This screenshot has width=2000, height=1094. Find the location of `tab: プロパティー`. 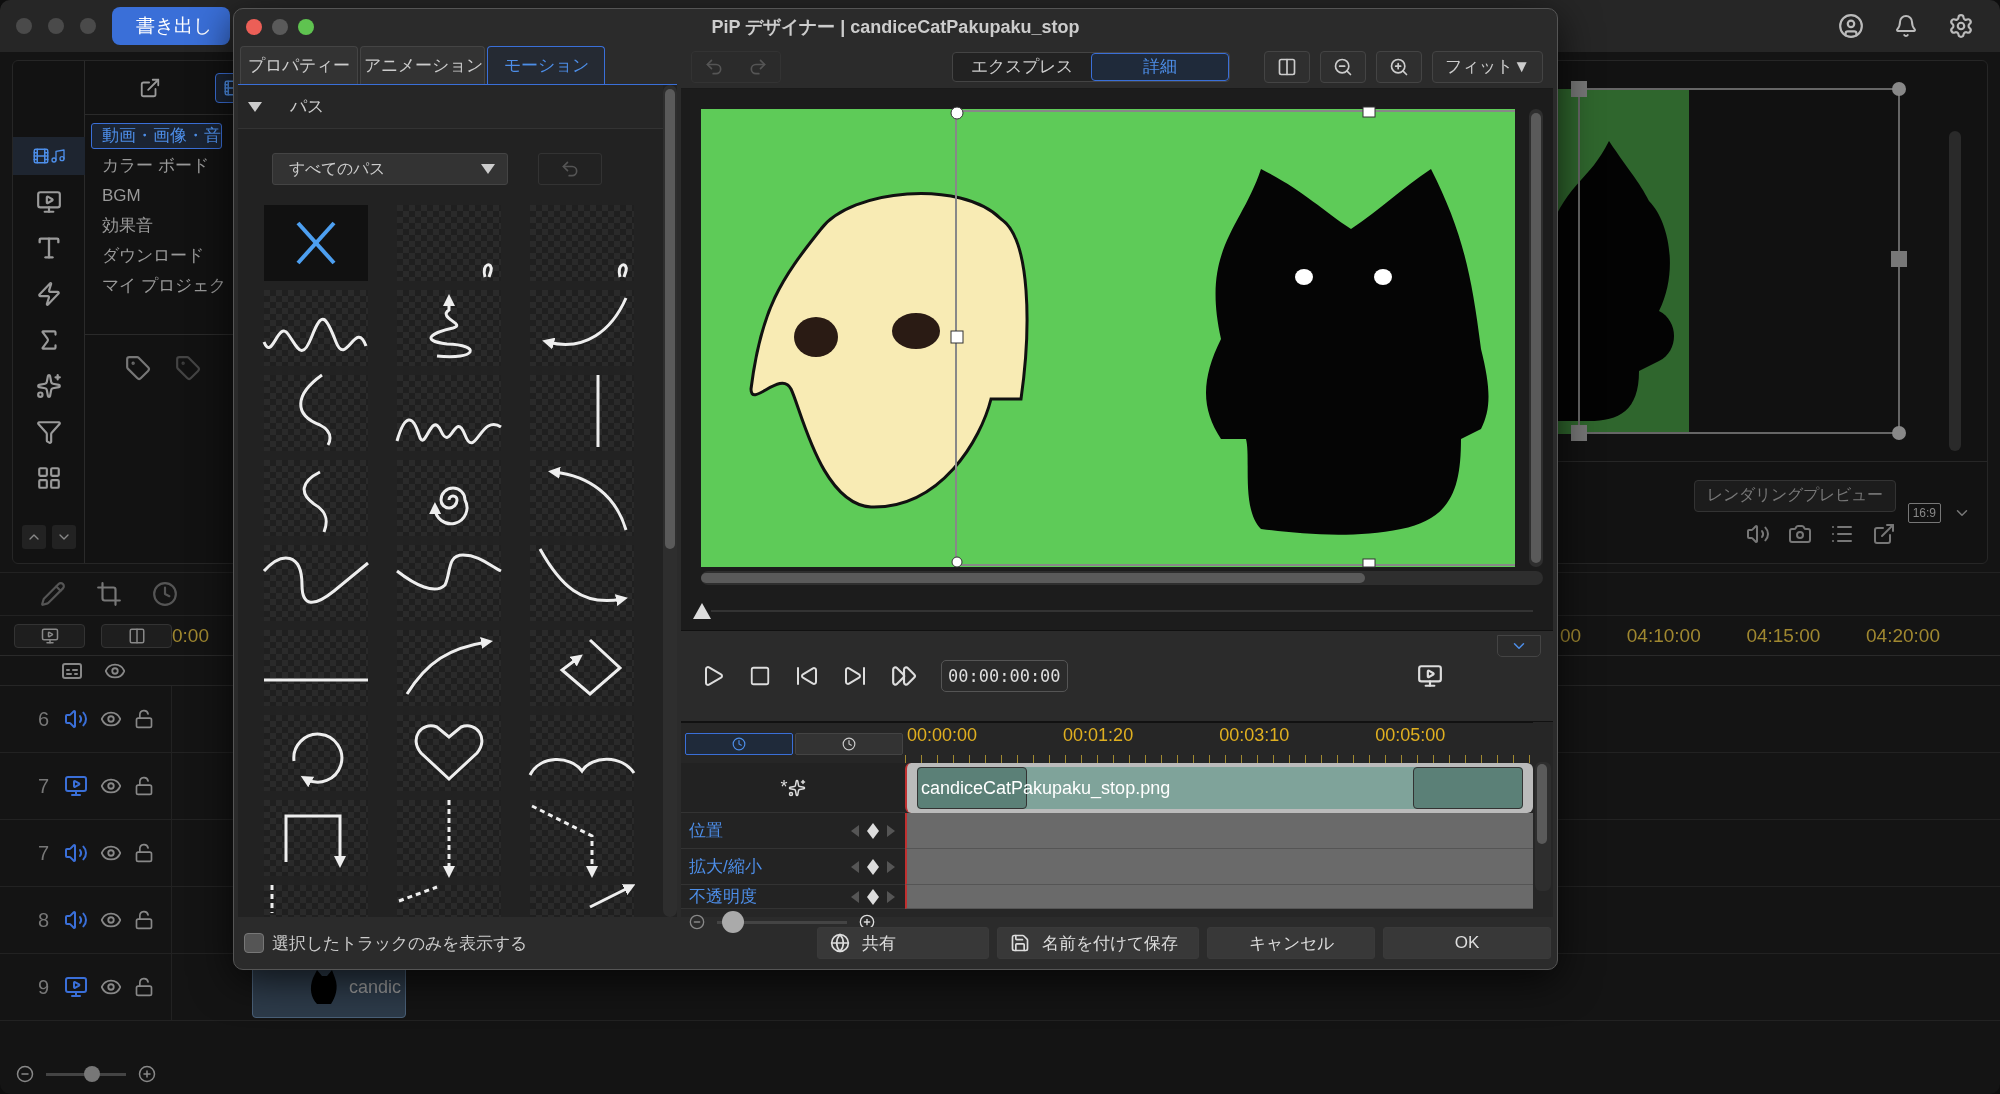

tab: プロパティー is located at coordinates (299, 65).